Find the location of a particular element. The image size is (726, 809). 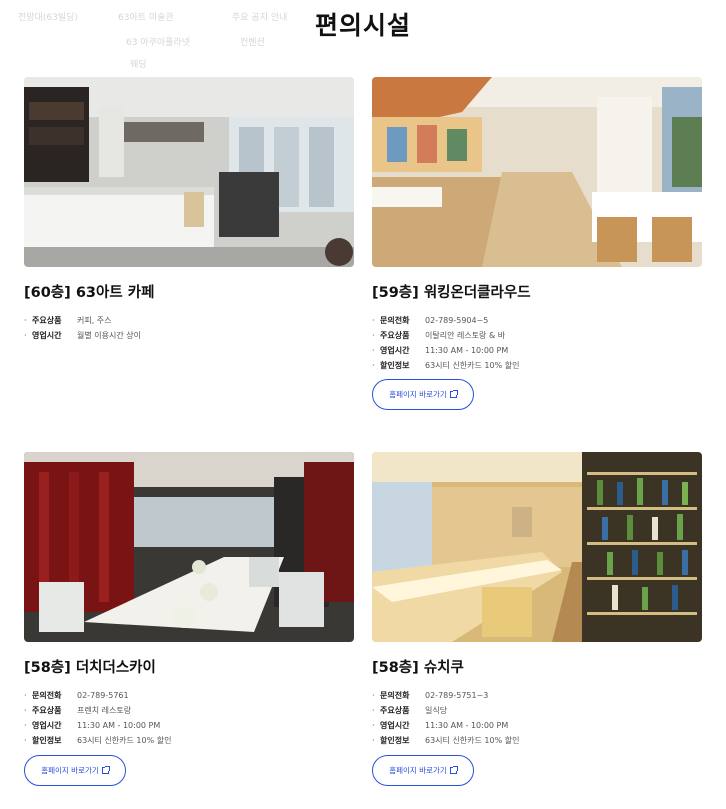

info-row: · 문의전화 02-789-5904~5 is located at coordinates (430, 320).